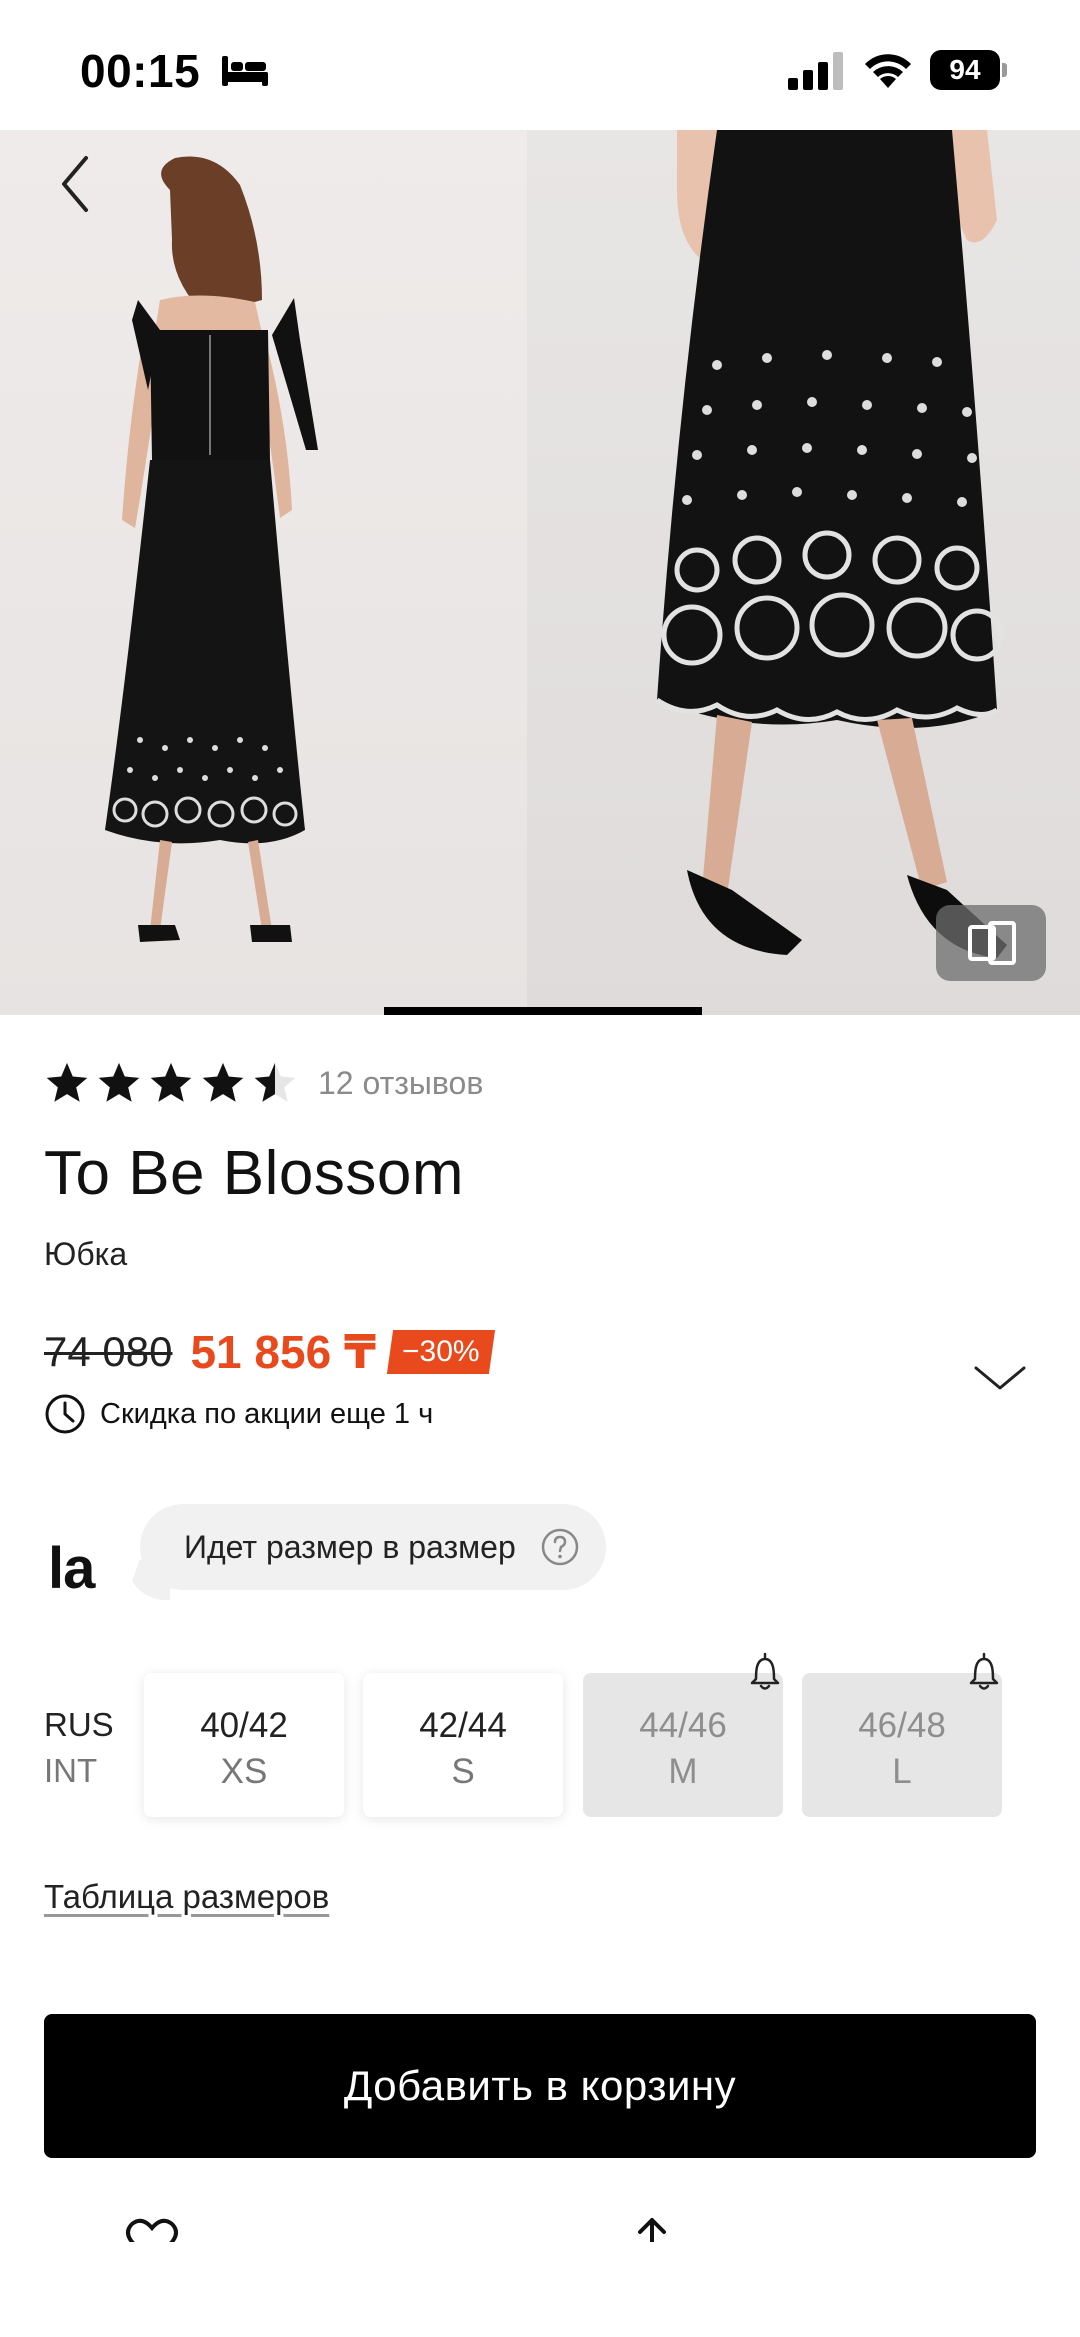  Describe the element at coordinates (186, 1897) in the screenshot. I see `size-chart-link: Таблица размеров` at that location.